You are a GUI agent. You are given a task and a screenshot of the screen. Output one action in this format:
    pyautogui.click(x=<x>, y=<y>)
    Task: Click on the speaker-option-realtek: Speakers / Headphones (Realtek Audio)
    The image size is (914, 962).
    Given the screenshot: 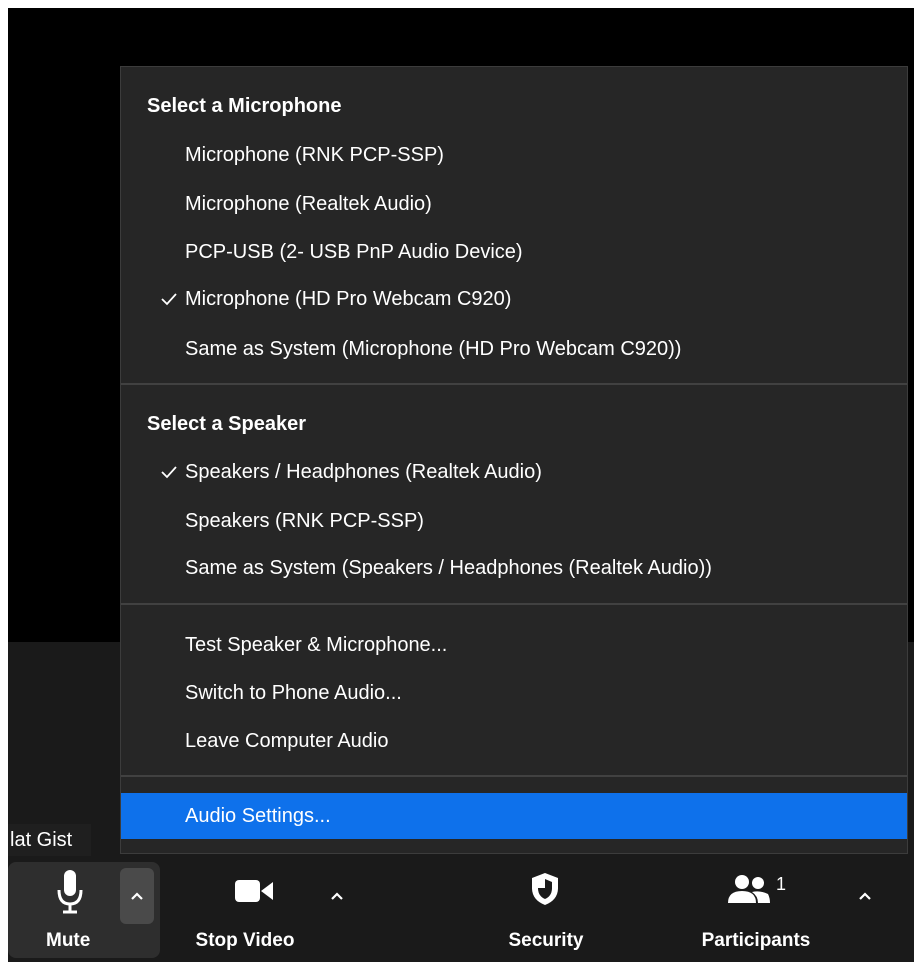 What is the action you would take?
    pyautogui.click(x=514, y=472)
    